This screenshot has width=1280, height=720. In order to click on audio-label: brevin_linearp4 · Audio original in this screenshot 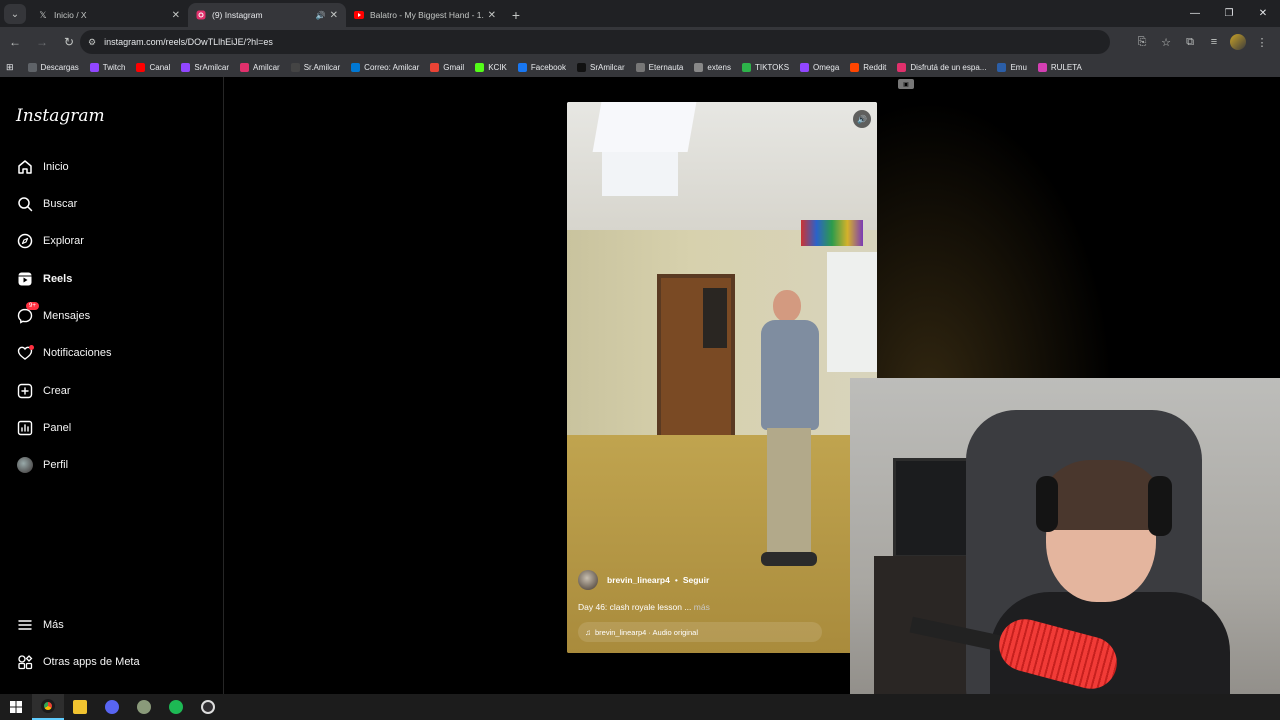, I will do `click(646, 632)`.